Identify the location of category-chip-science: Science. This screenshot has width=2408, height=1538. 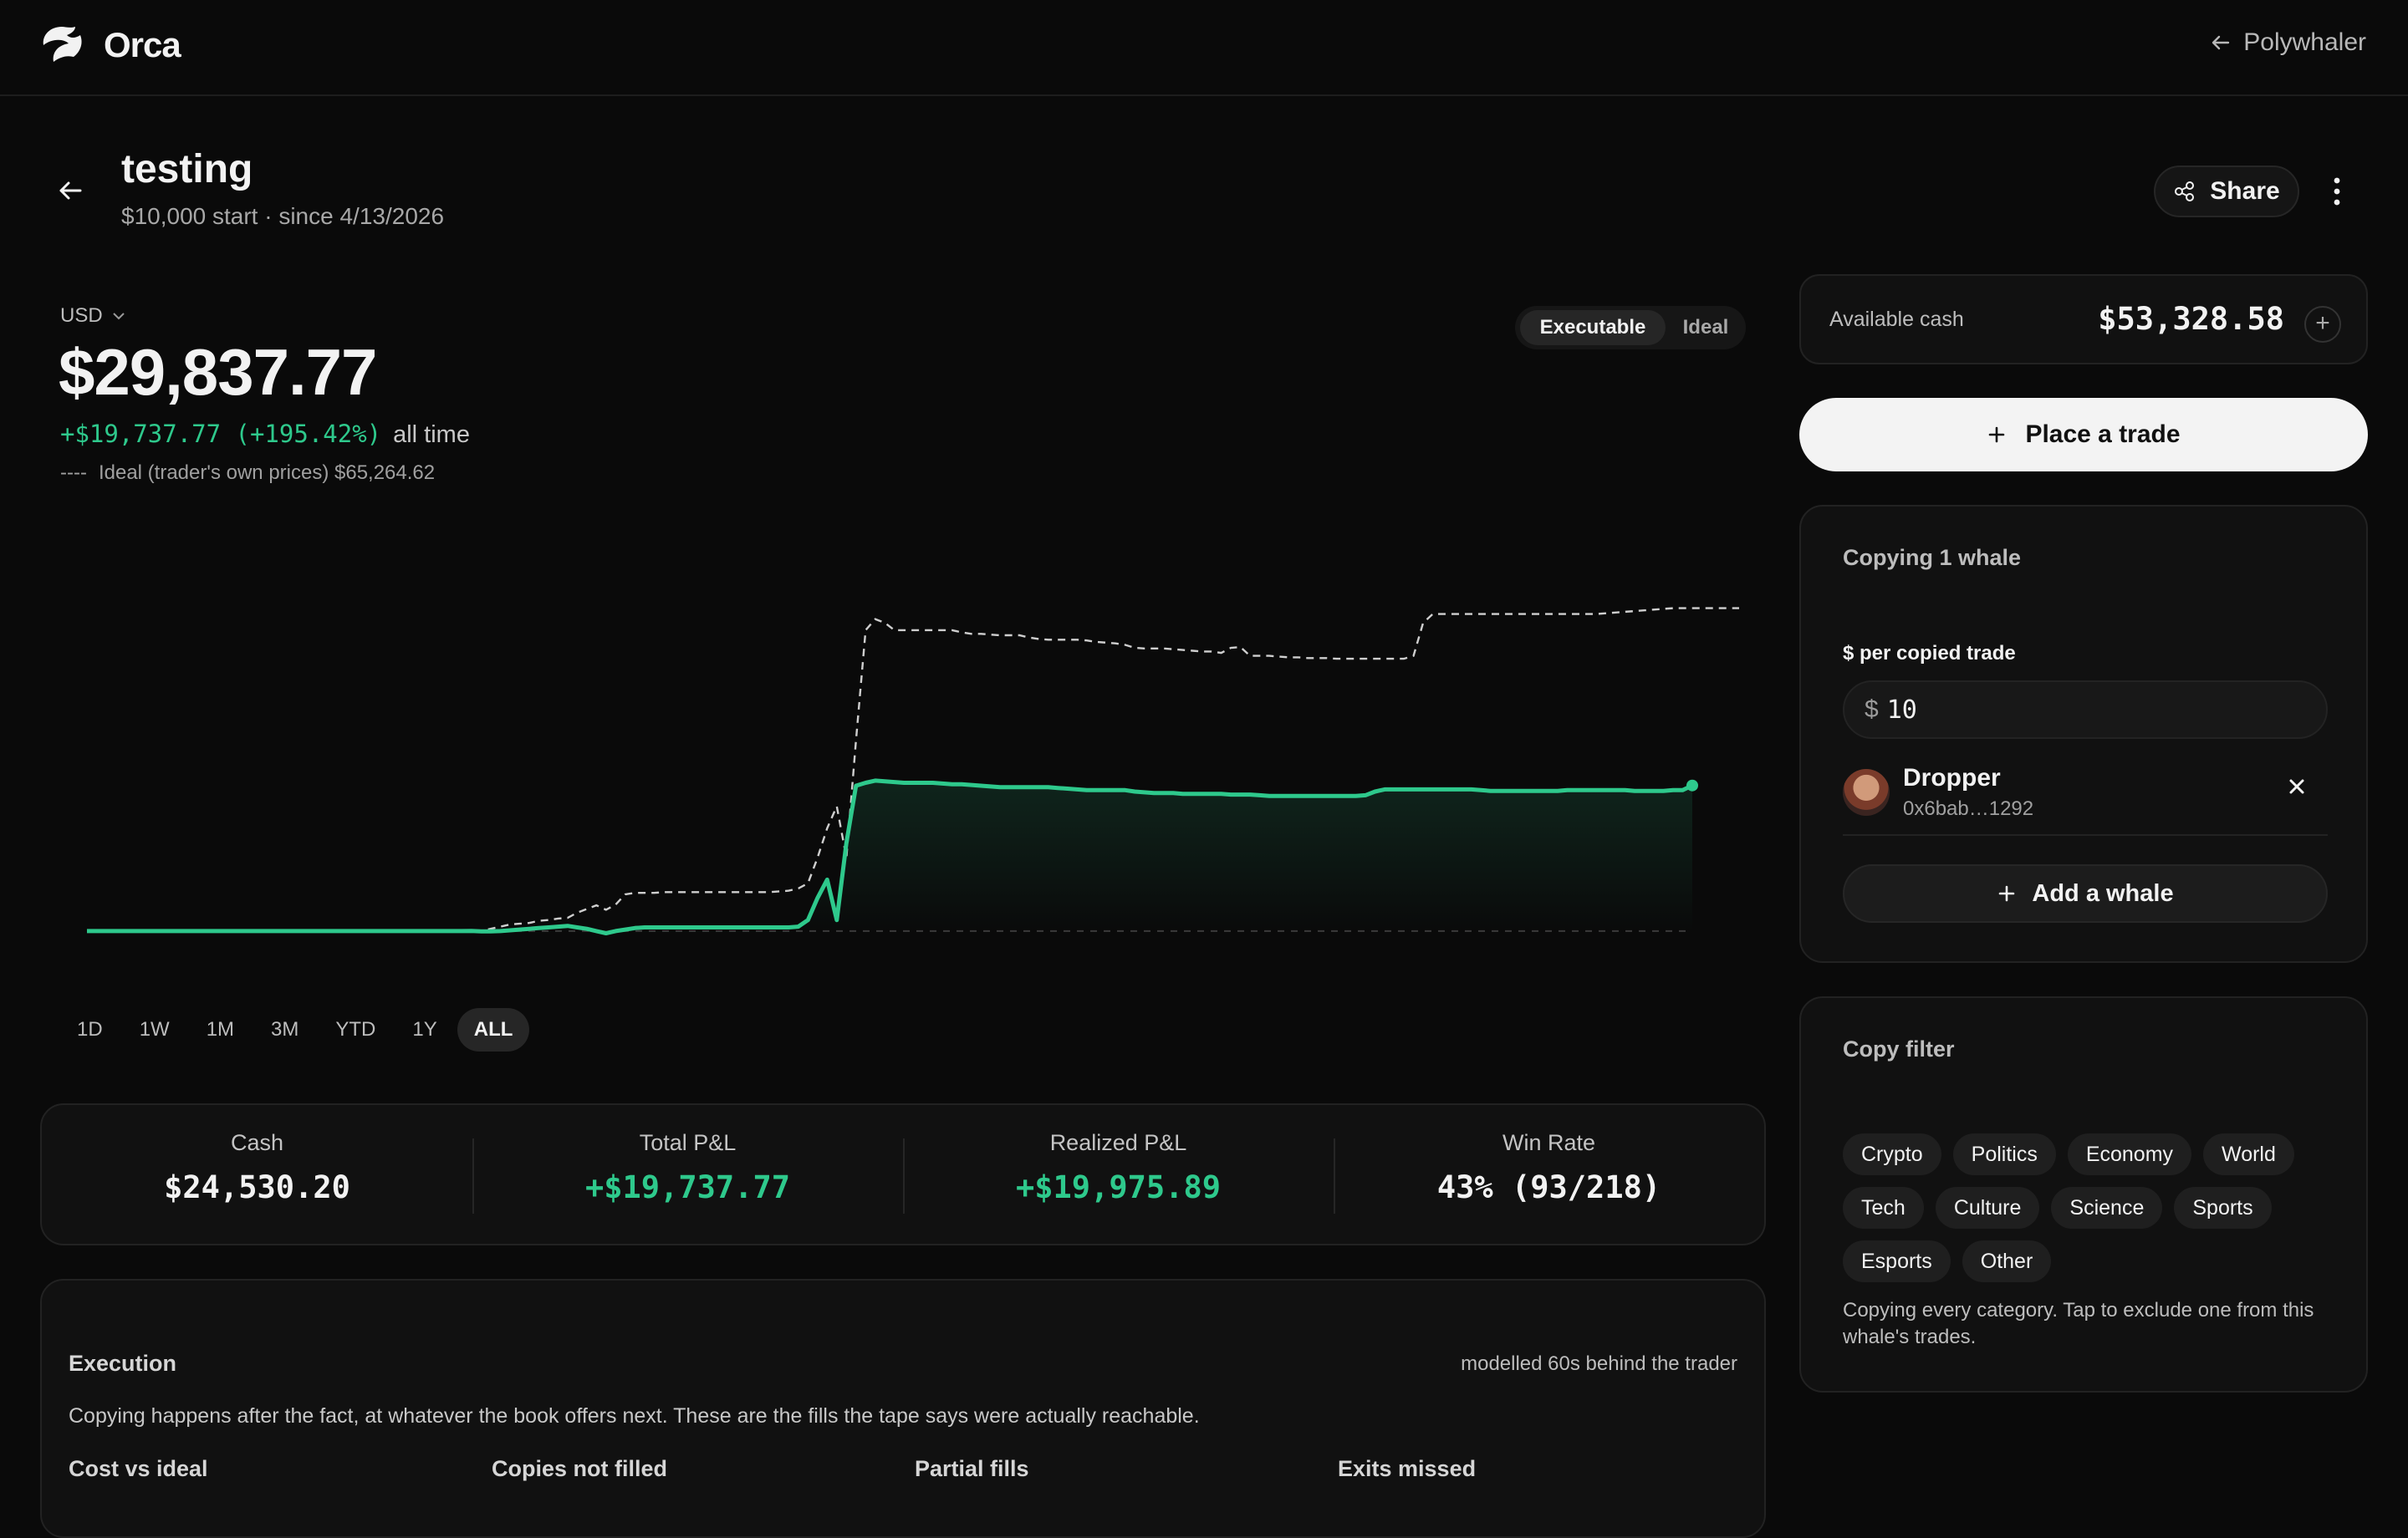
(2107, 1208).